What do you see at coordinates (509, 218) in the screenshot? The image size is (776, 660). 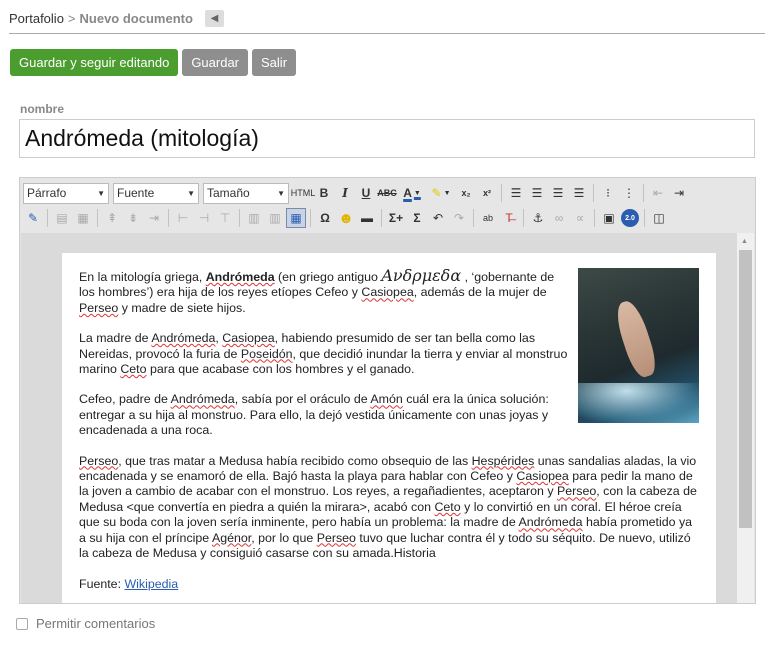 I see `remove-format-icon: T̶` at bounding box center [509, 218].